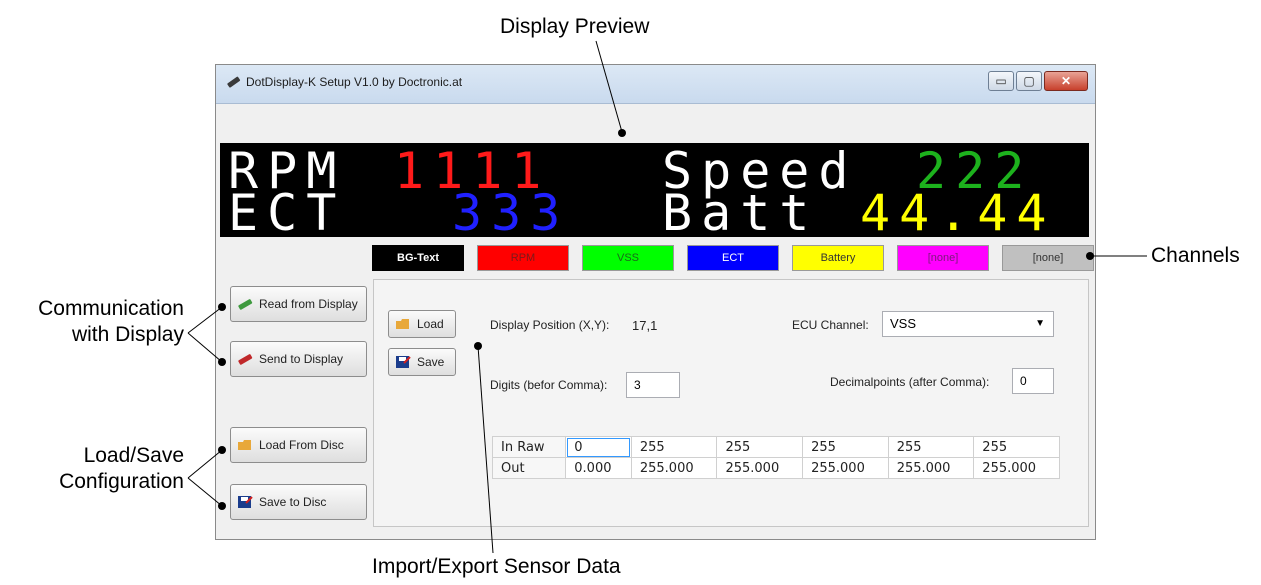 The width and height of the screenshot is (1261, 585). Describe the element at coordinates (529, 468) in the screenshot. I see `table-row-header: Out` at that location.